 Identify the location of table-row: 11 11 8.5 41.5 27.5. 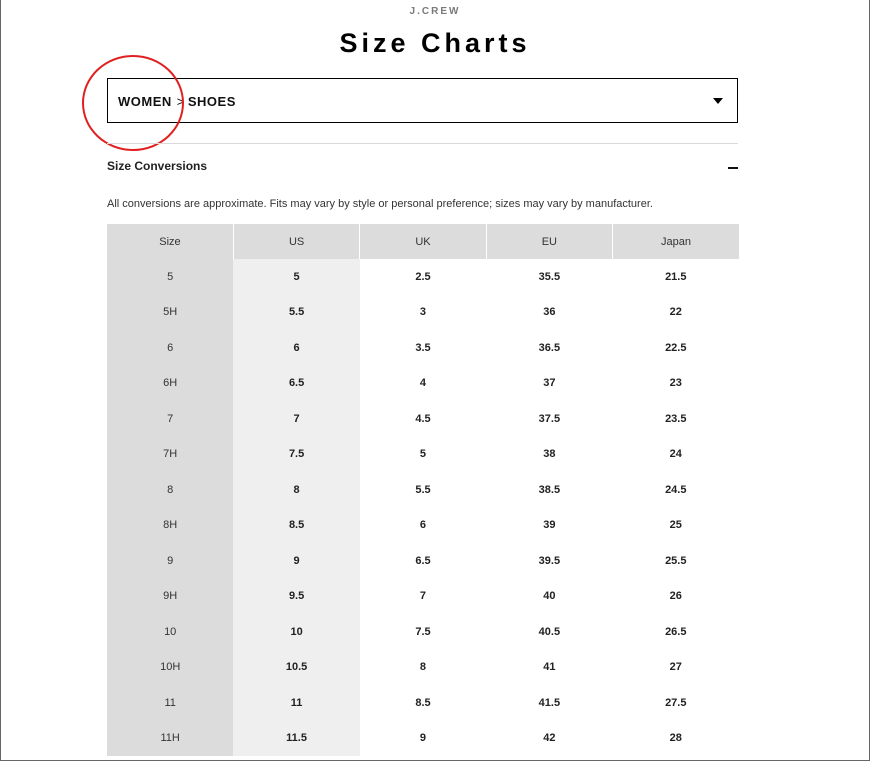
(423, 703).